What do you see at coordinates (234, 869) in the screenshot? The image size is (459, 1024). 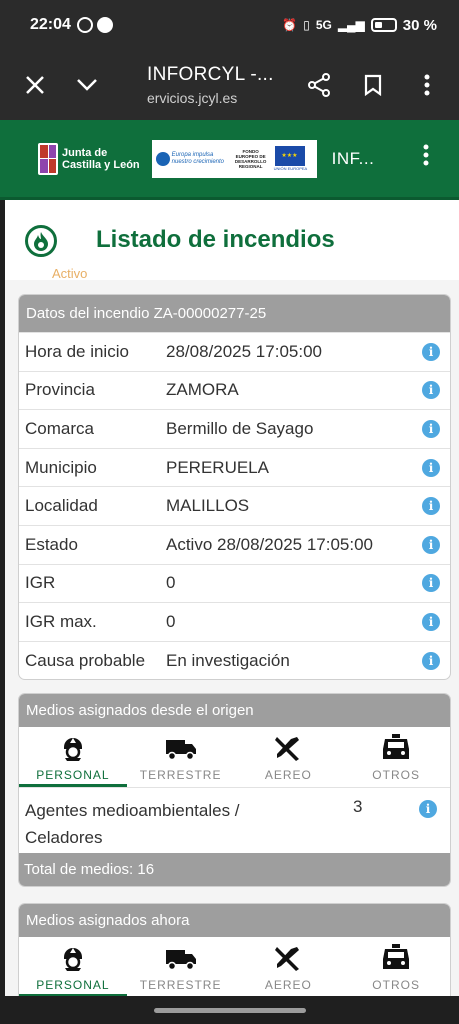 I see `total-resources: Total de medios: 16` at bounding box center [234, 869].